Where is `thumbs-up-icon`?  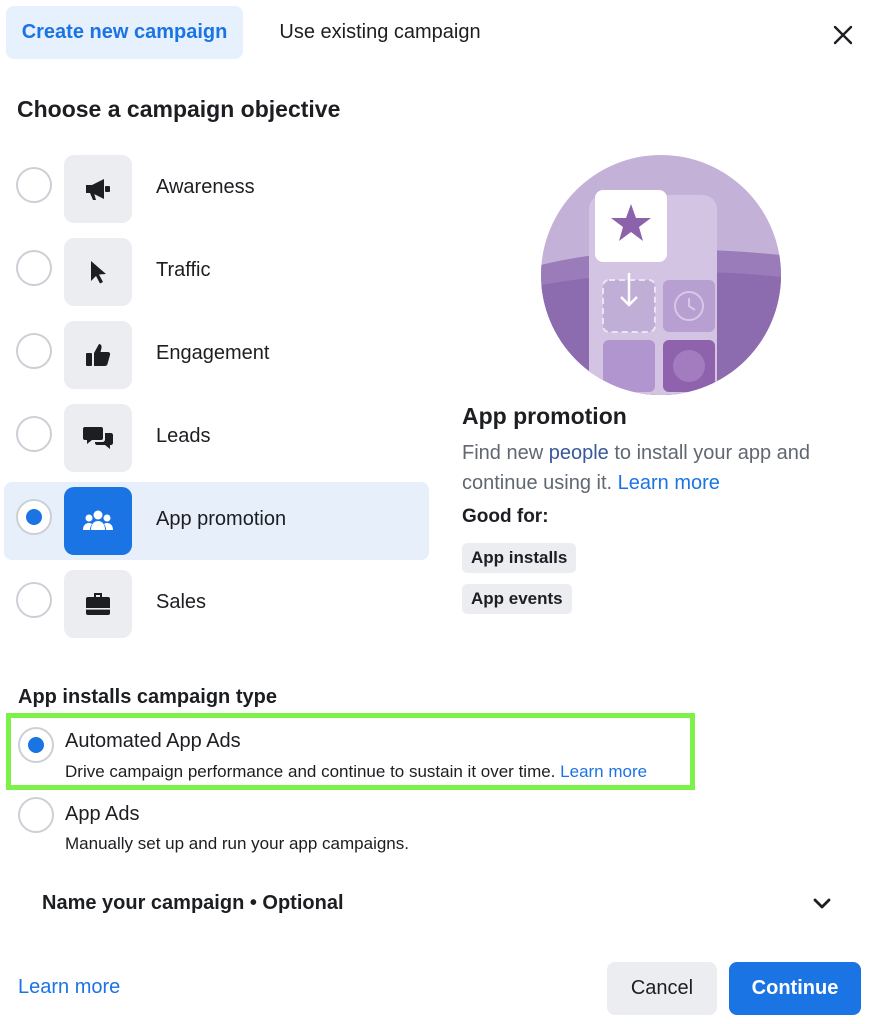 thumbs-up-icon is located at coordinates (98, 355).